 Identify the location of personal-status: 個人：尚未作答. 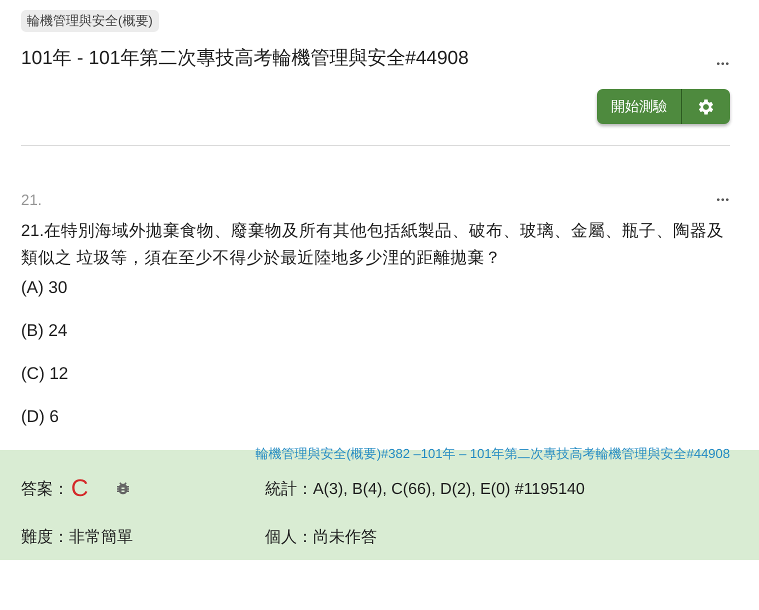
(321, 538).